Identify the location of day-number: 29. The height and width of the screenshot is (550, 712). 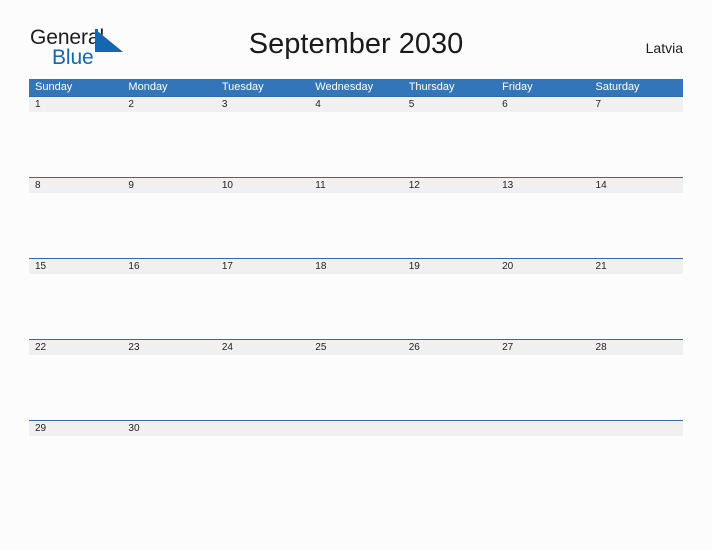
(75, 428).